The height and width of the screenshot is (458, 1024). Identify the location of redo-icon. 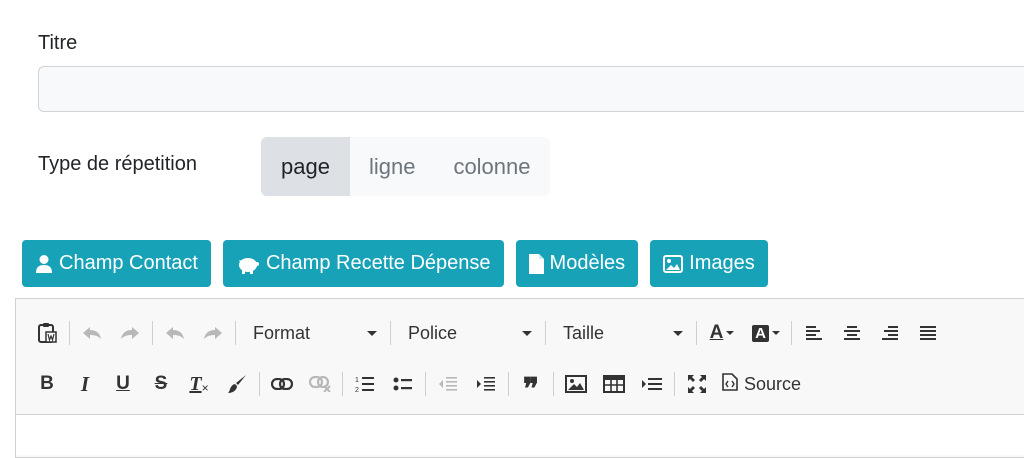
(130, 333).